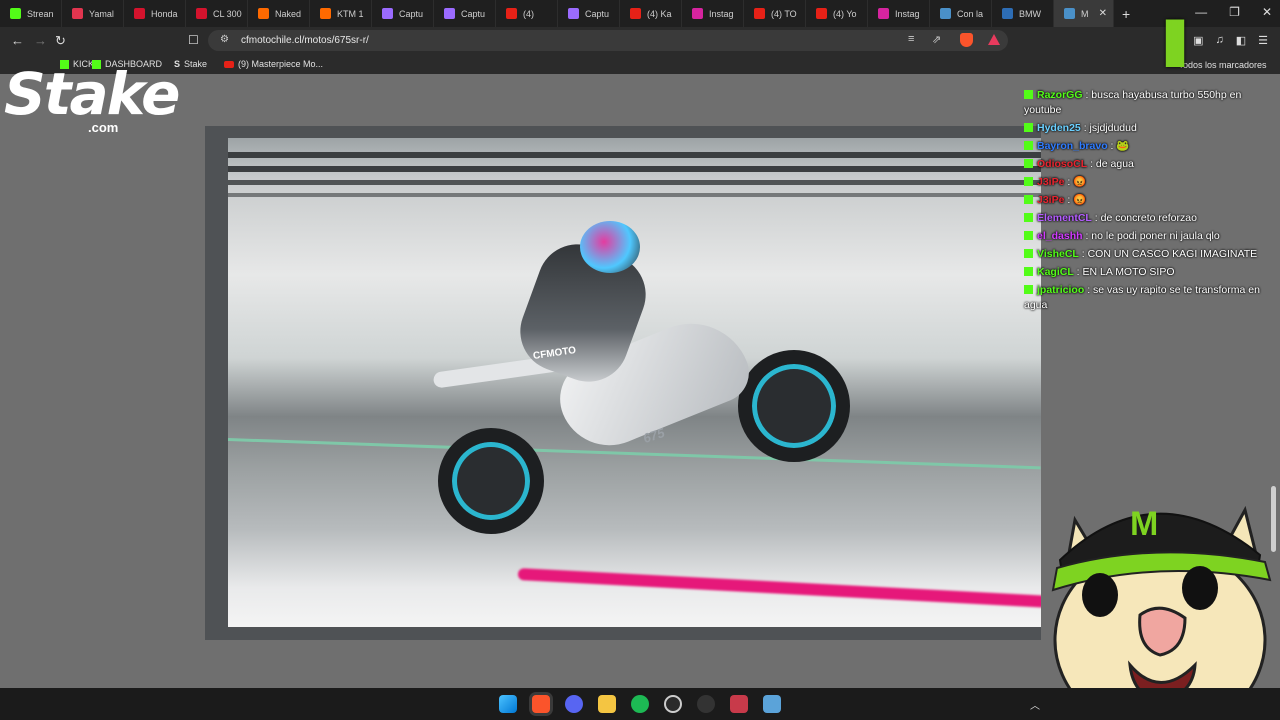  I want to click on tab-label: BMW, so click(1030, 13).